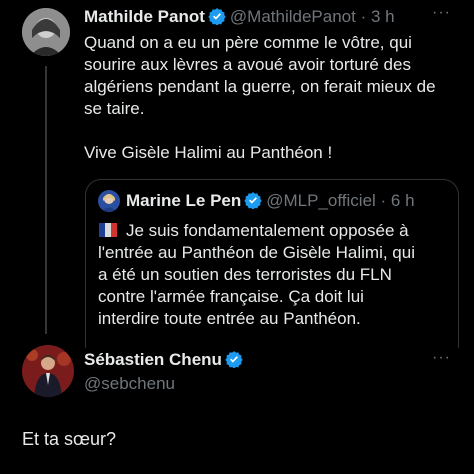 This screenshot has height=474, width=474. I want to click on tweet2-display-name: Sébastien Chenu, so click(153, 359).